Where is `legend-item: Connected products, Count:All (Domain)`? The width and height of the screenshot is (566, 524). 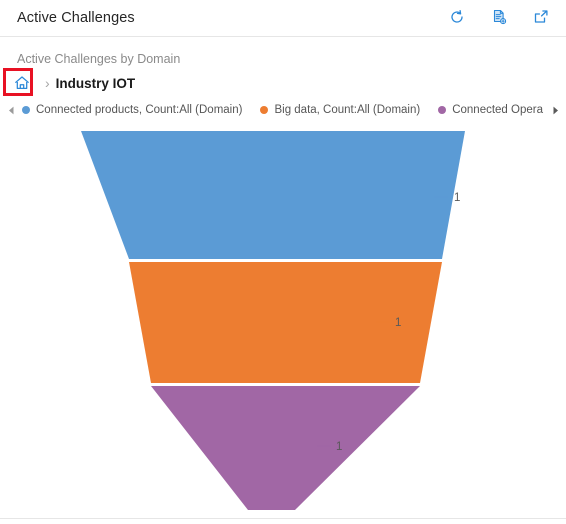
legend-item: Connected products, Count:All (Domain) is located at coordinates (132, 110).